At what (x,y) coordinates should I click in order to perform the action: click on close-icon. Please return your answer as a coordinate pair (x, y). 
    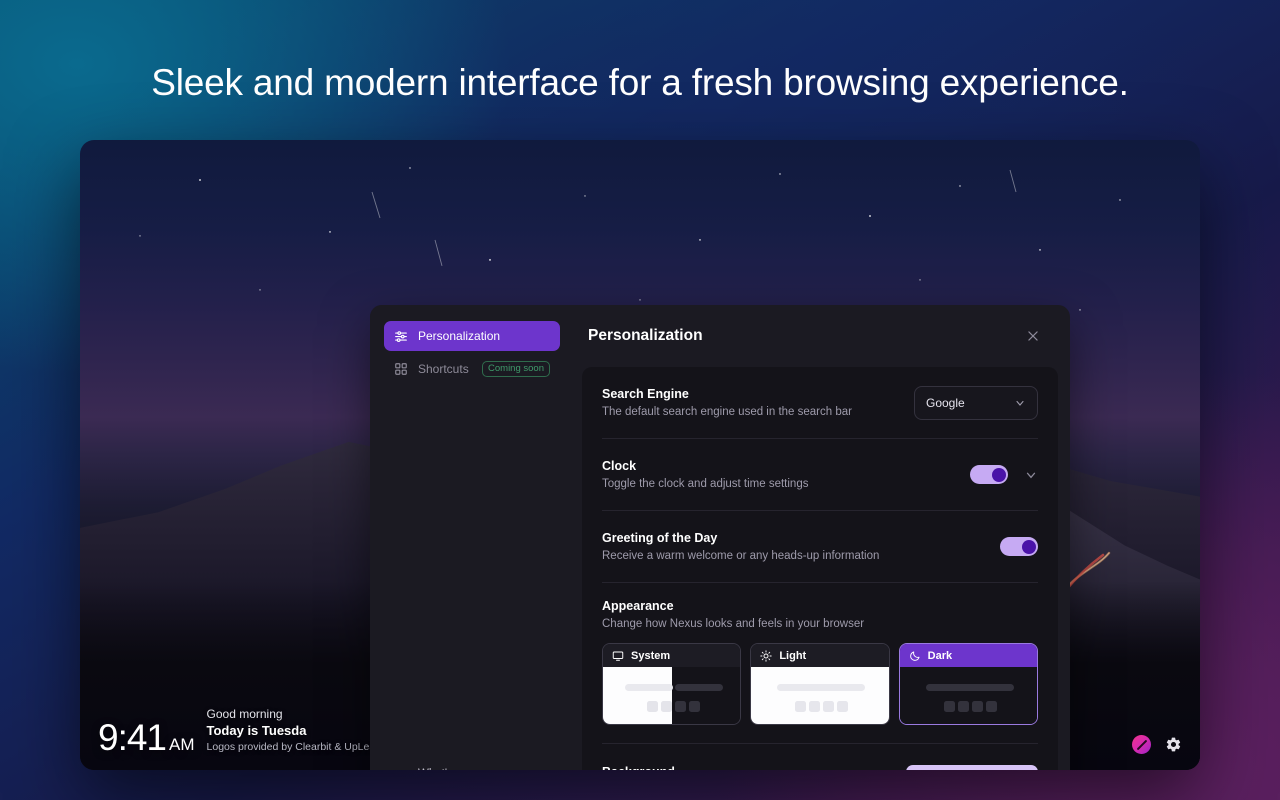
    Looking at the image, I should click on (1033, 336).